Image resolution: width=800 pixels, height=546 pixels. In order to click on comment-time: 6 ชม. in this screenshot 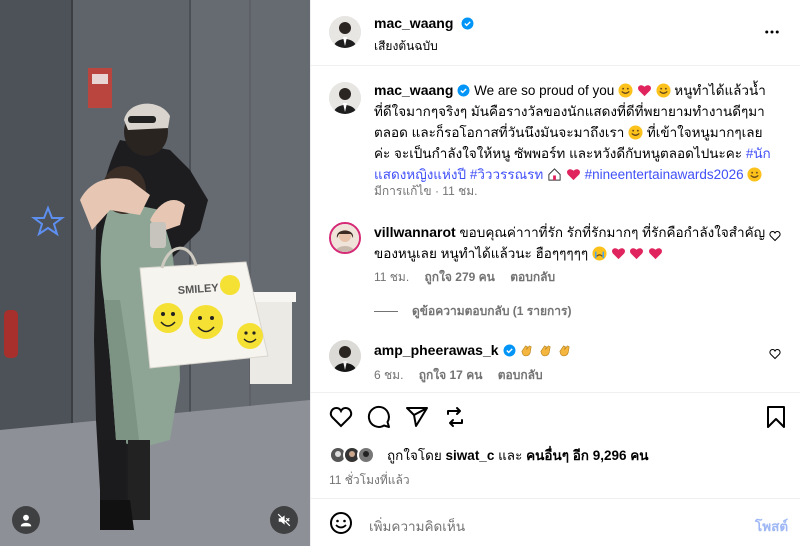, I will do `click(388, 375)`.